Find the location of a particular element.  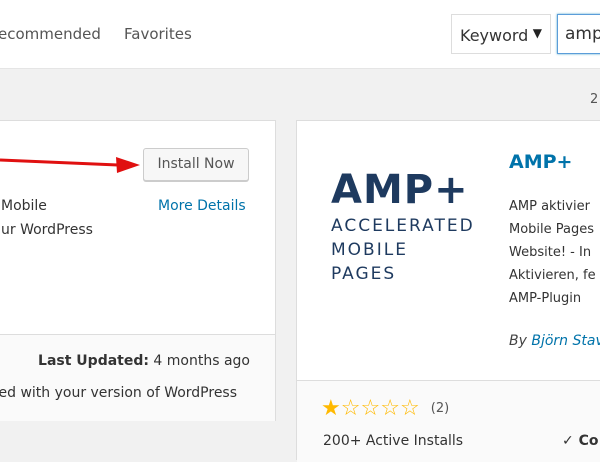

description-line: AMP-Plugin is located at coordinates (545, 298).